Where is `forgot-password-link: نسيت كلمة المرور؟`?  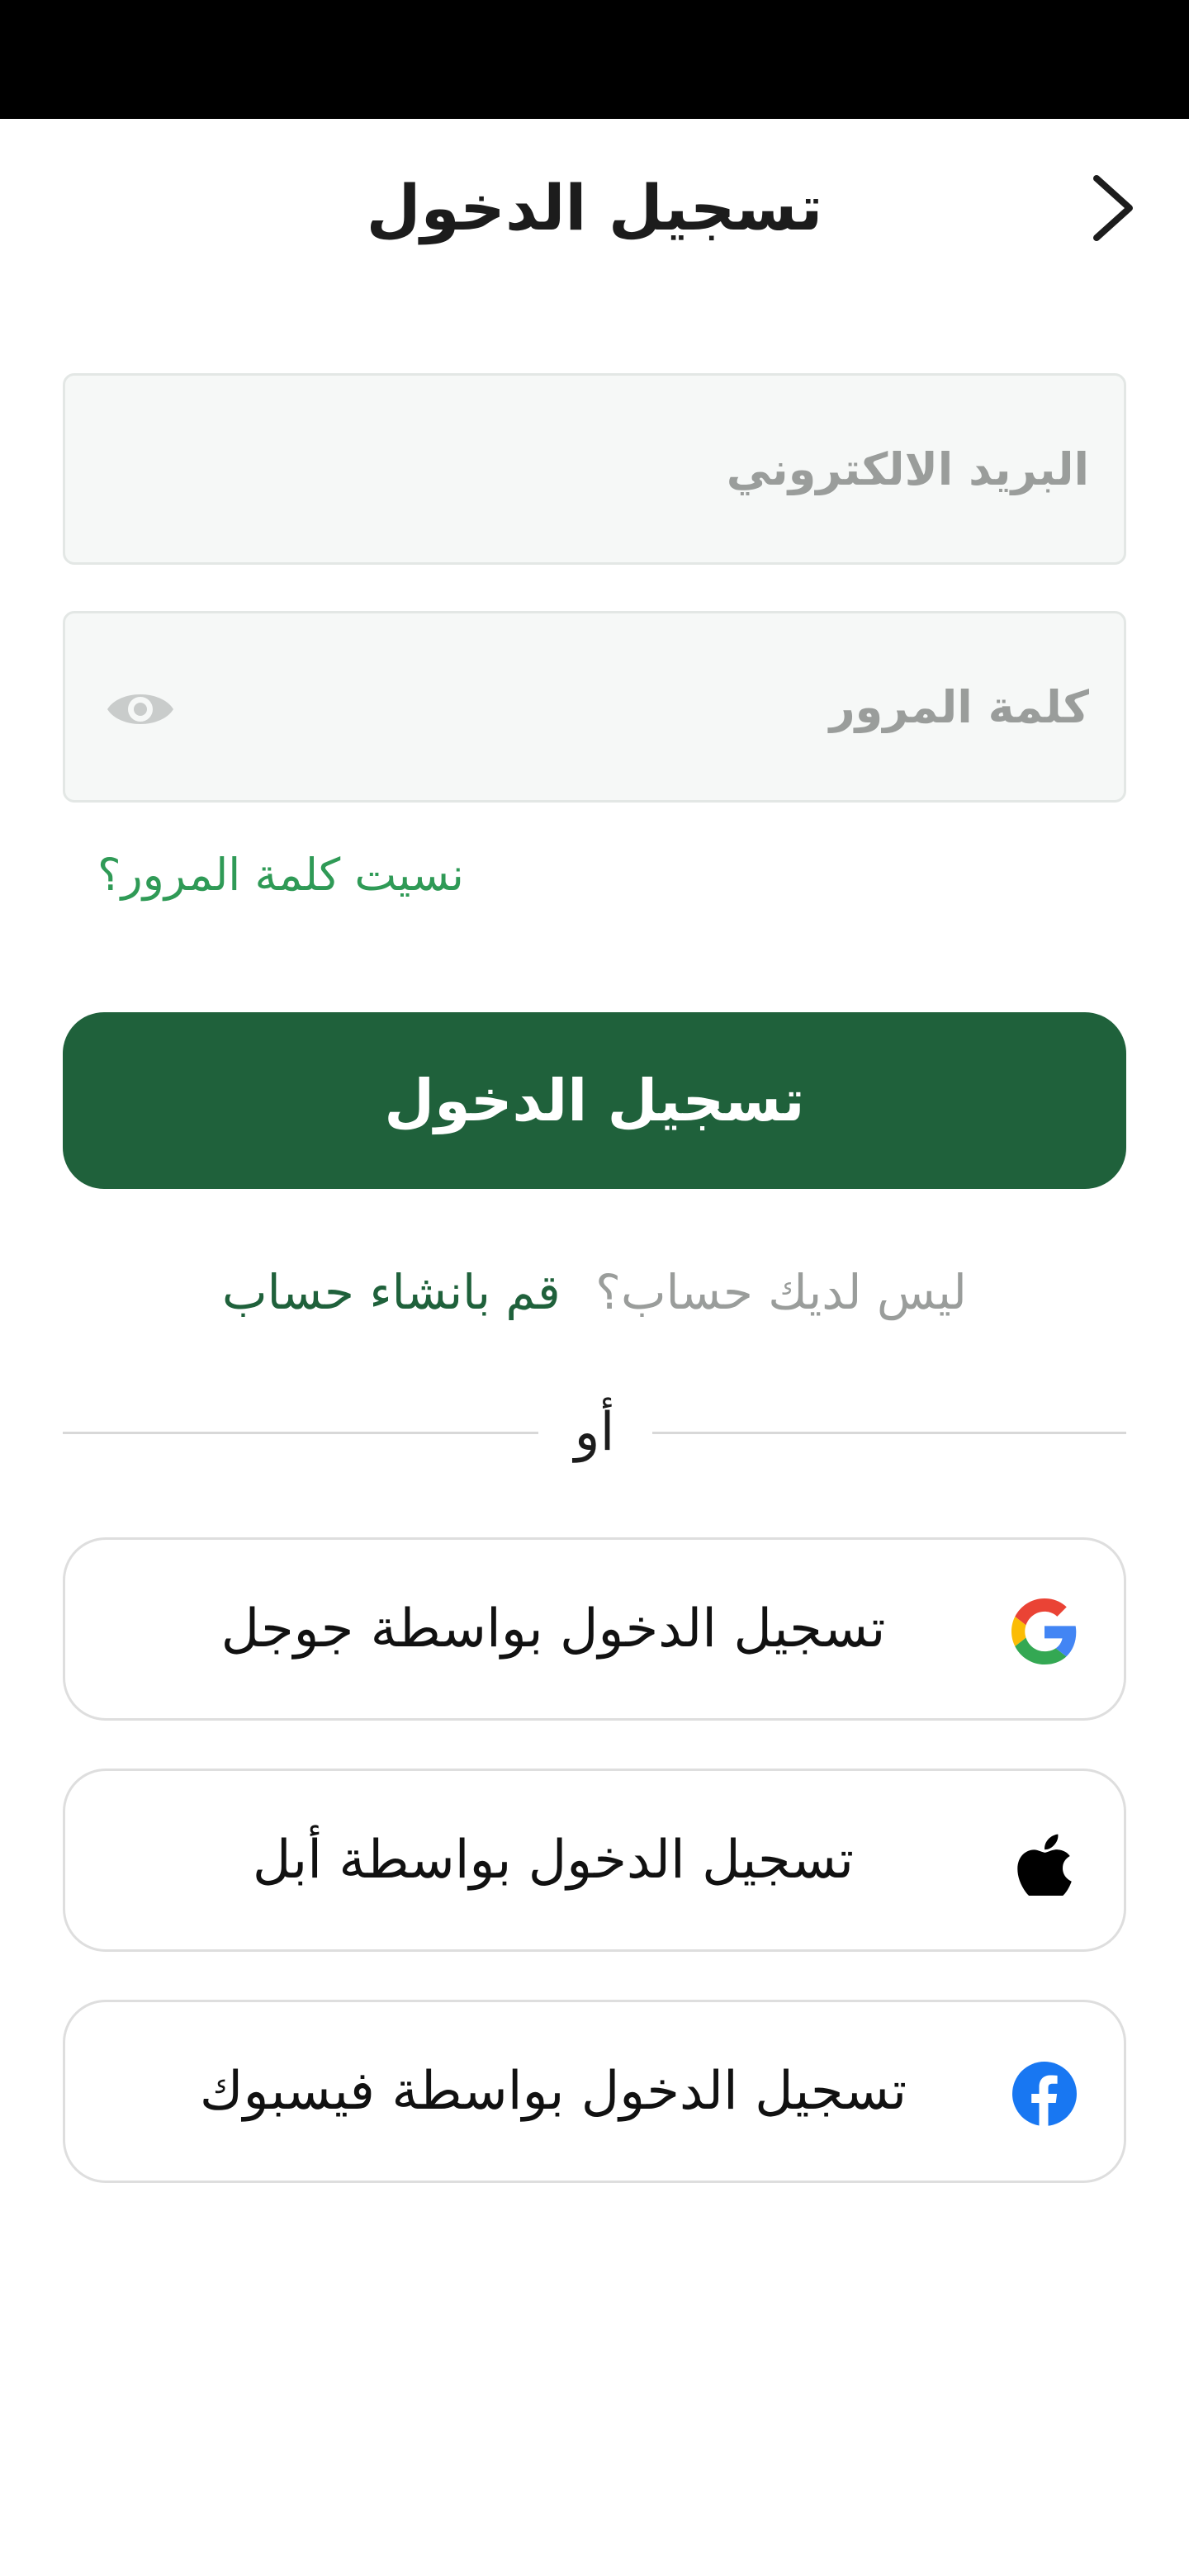 forgot-password-link: نسيت كلمة المرور؟ is located at coordinates (280, 875).